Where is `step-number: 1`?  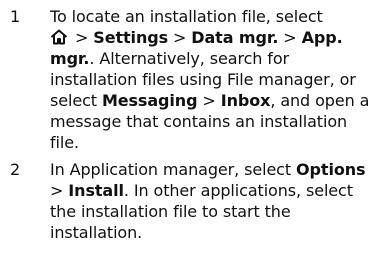 step-number: 1 is located at coordinates (15, 16).